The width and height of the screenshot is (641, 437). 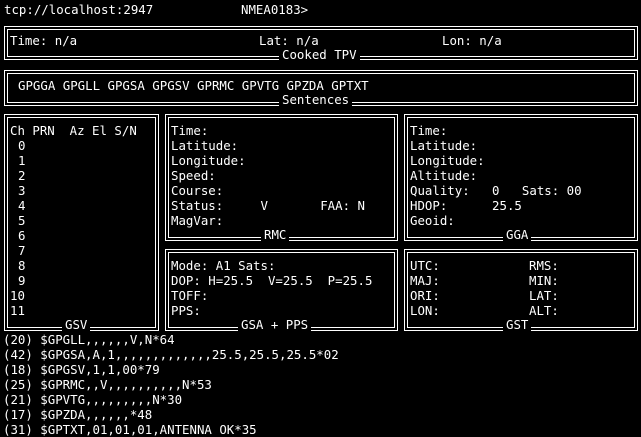 What do you see at coordinates (275, 9) in the screenshot?
I see `protocol-mode: NMEA0183>` at bounding box center [275, 9].